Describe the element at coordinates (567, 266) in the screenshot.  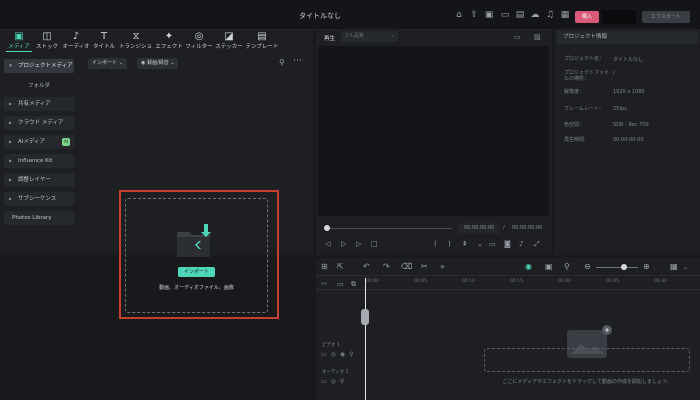
I see `microphone-icon: ⚲` at that location.